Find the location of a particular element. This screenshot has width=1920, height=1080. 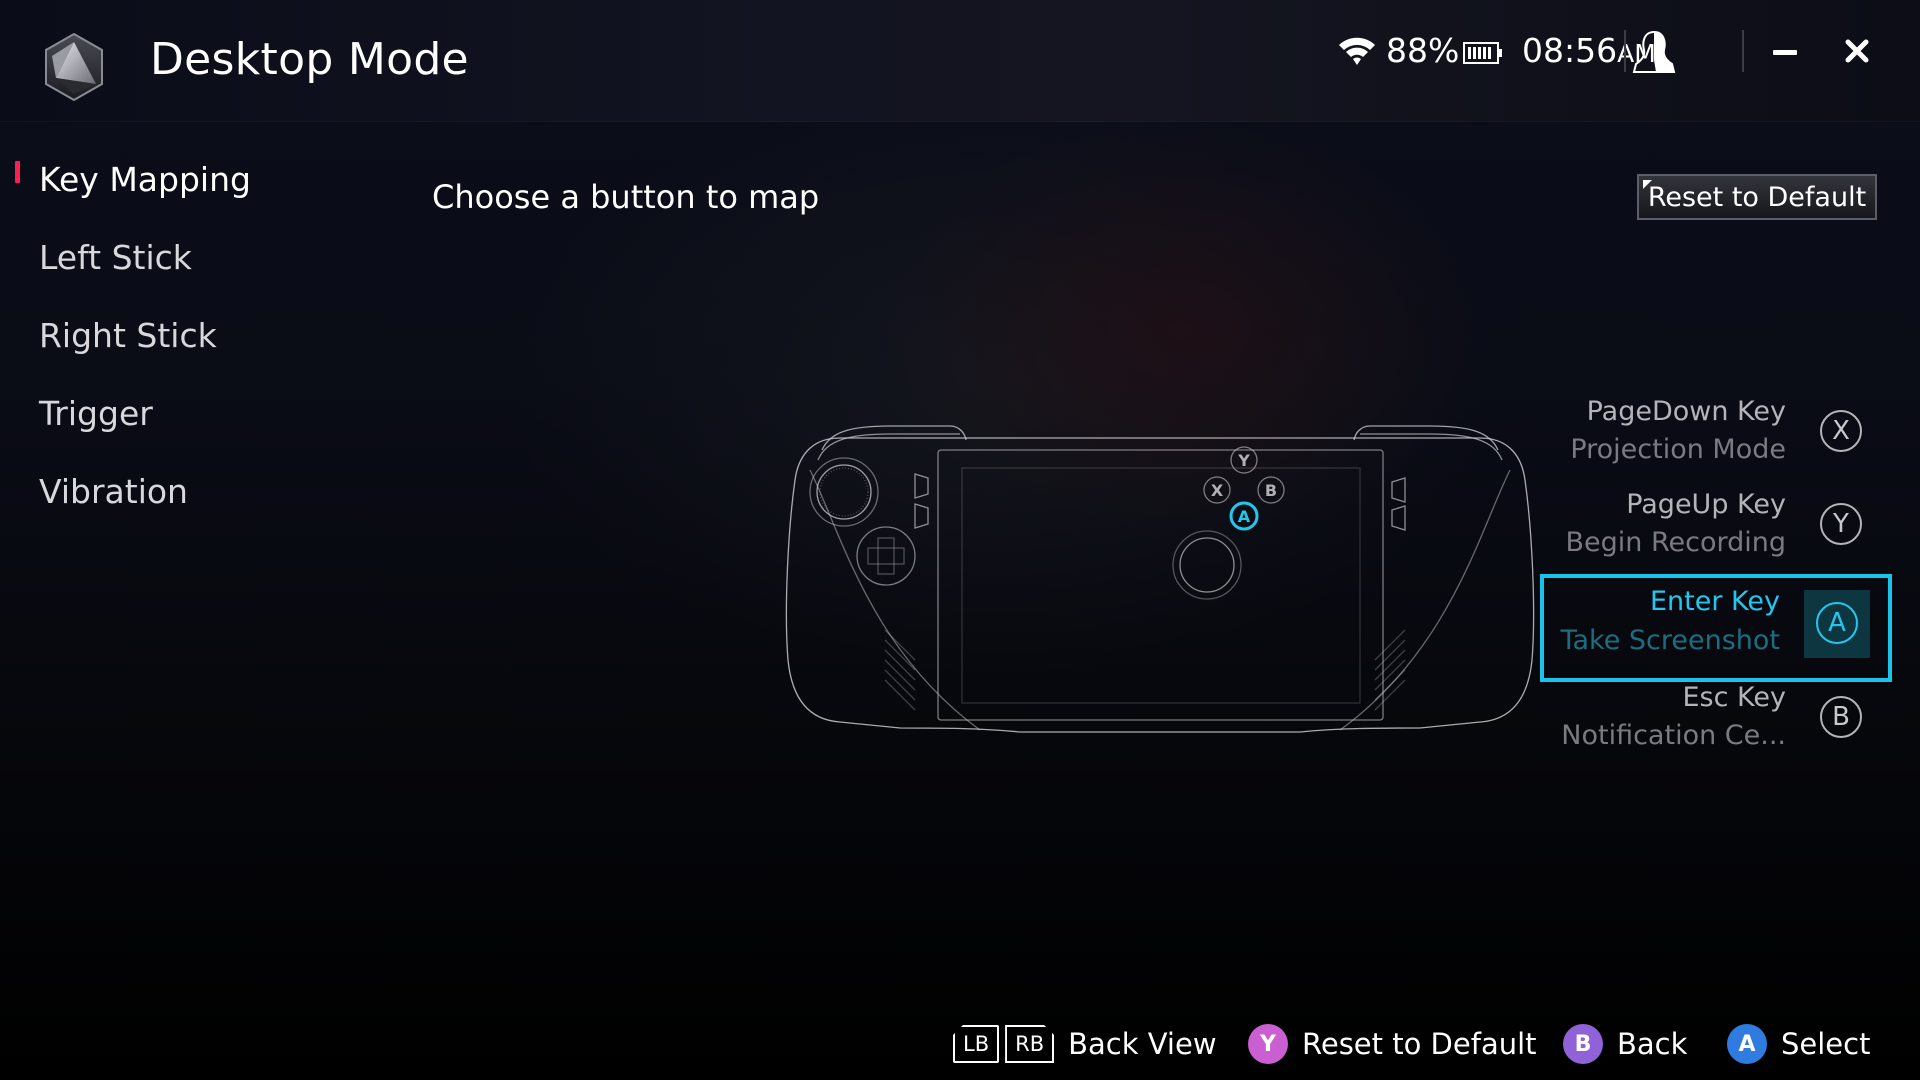

hint-label: Back View is located at coordinates (1142, 1044).